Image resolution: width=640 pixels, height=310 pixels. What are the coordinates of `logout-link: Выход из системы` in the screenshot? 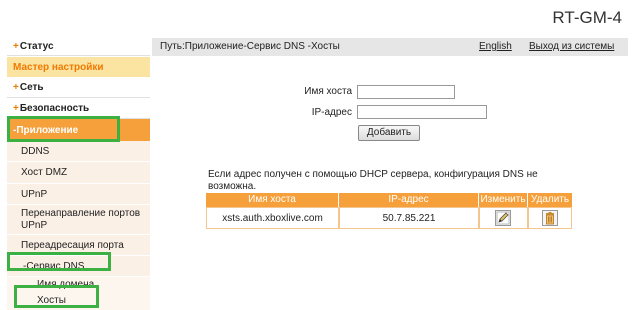 It's located at (571, 46).